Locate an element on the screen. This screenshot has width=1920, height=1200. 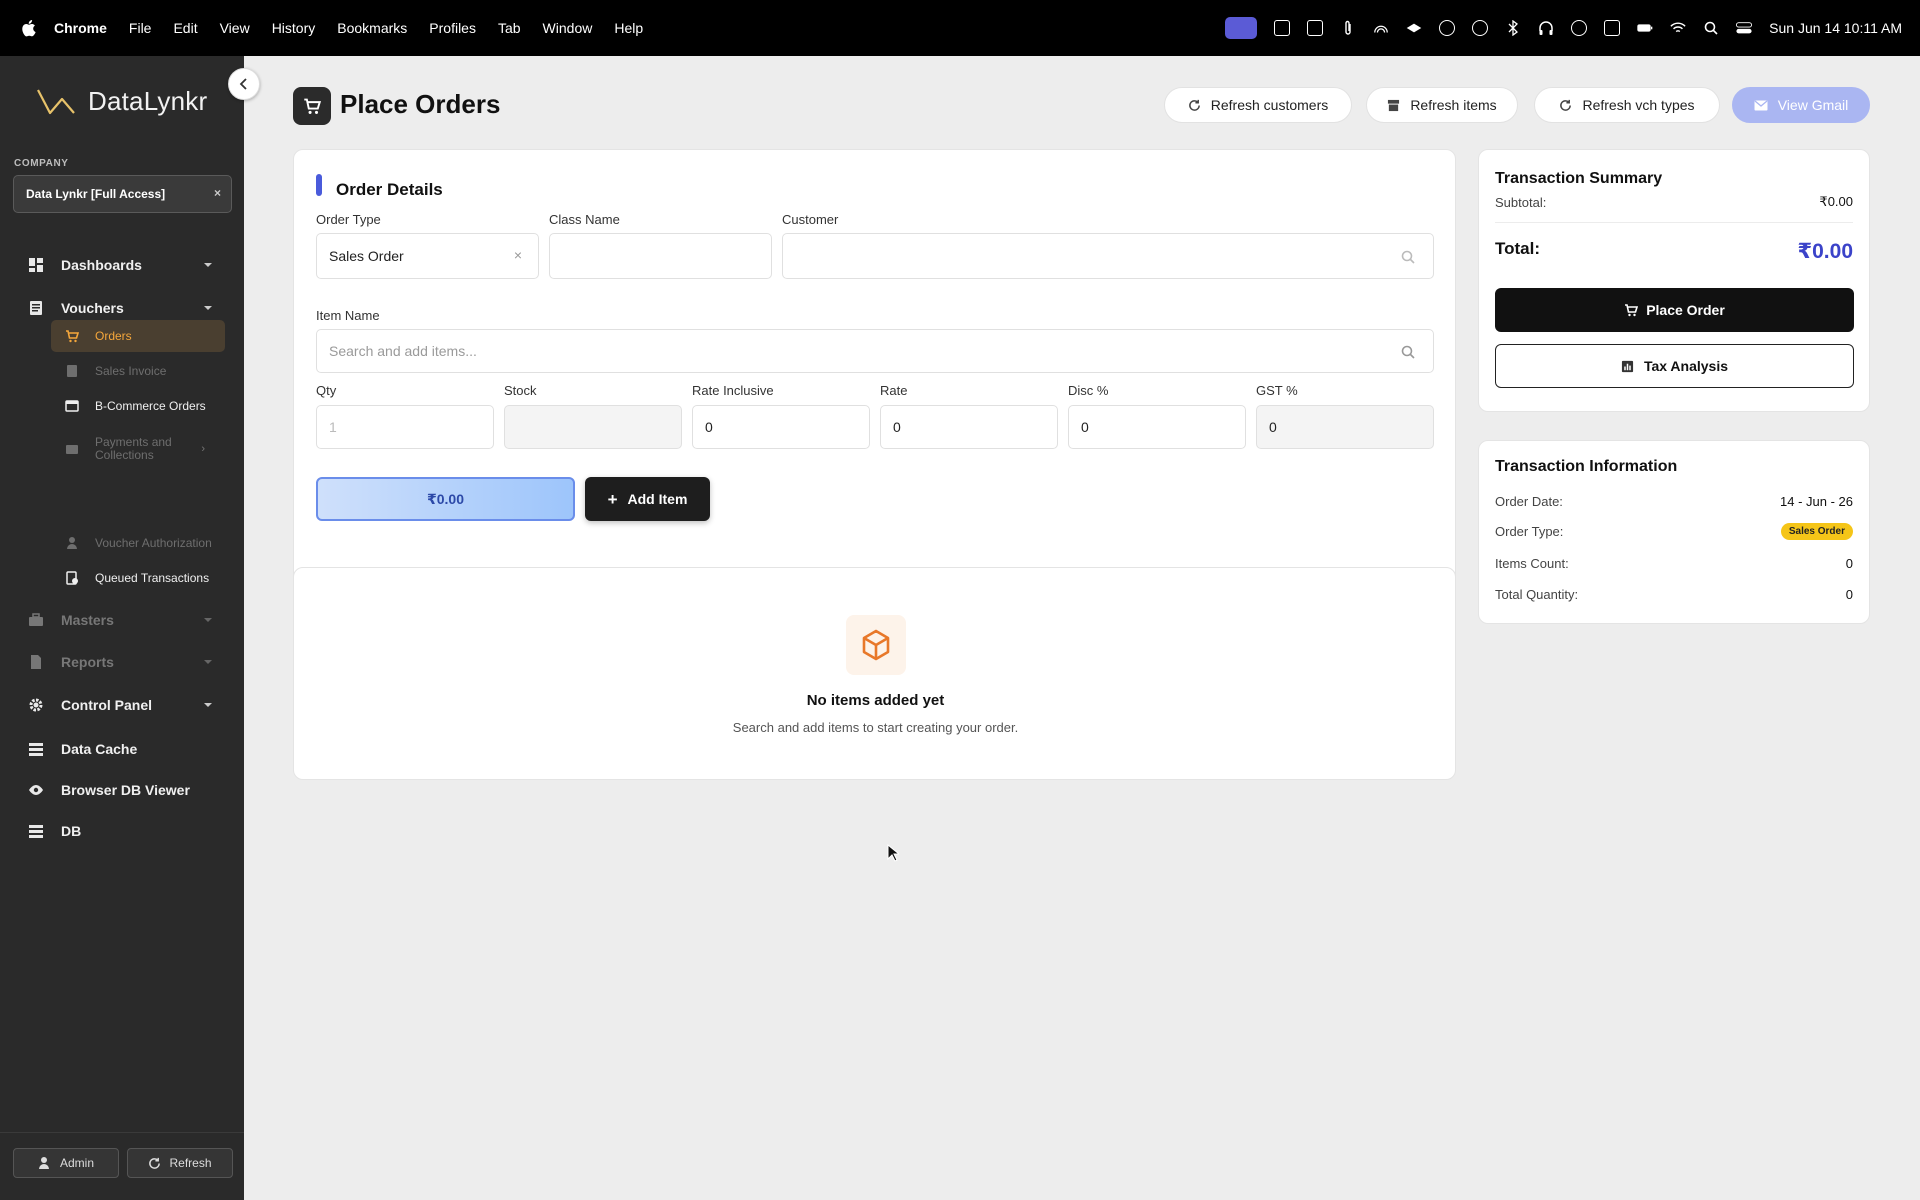
nav-reports: Reports is located at coordinates (122, 662).